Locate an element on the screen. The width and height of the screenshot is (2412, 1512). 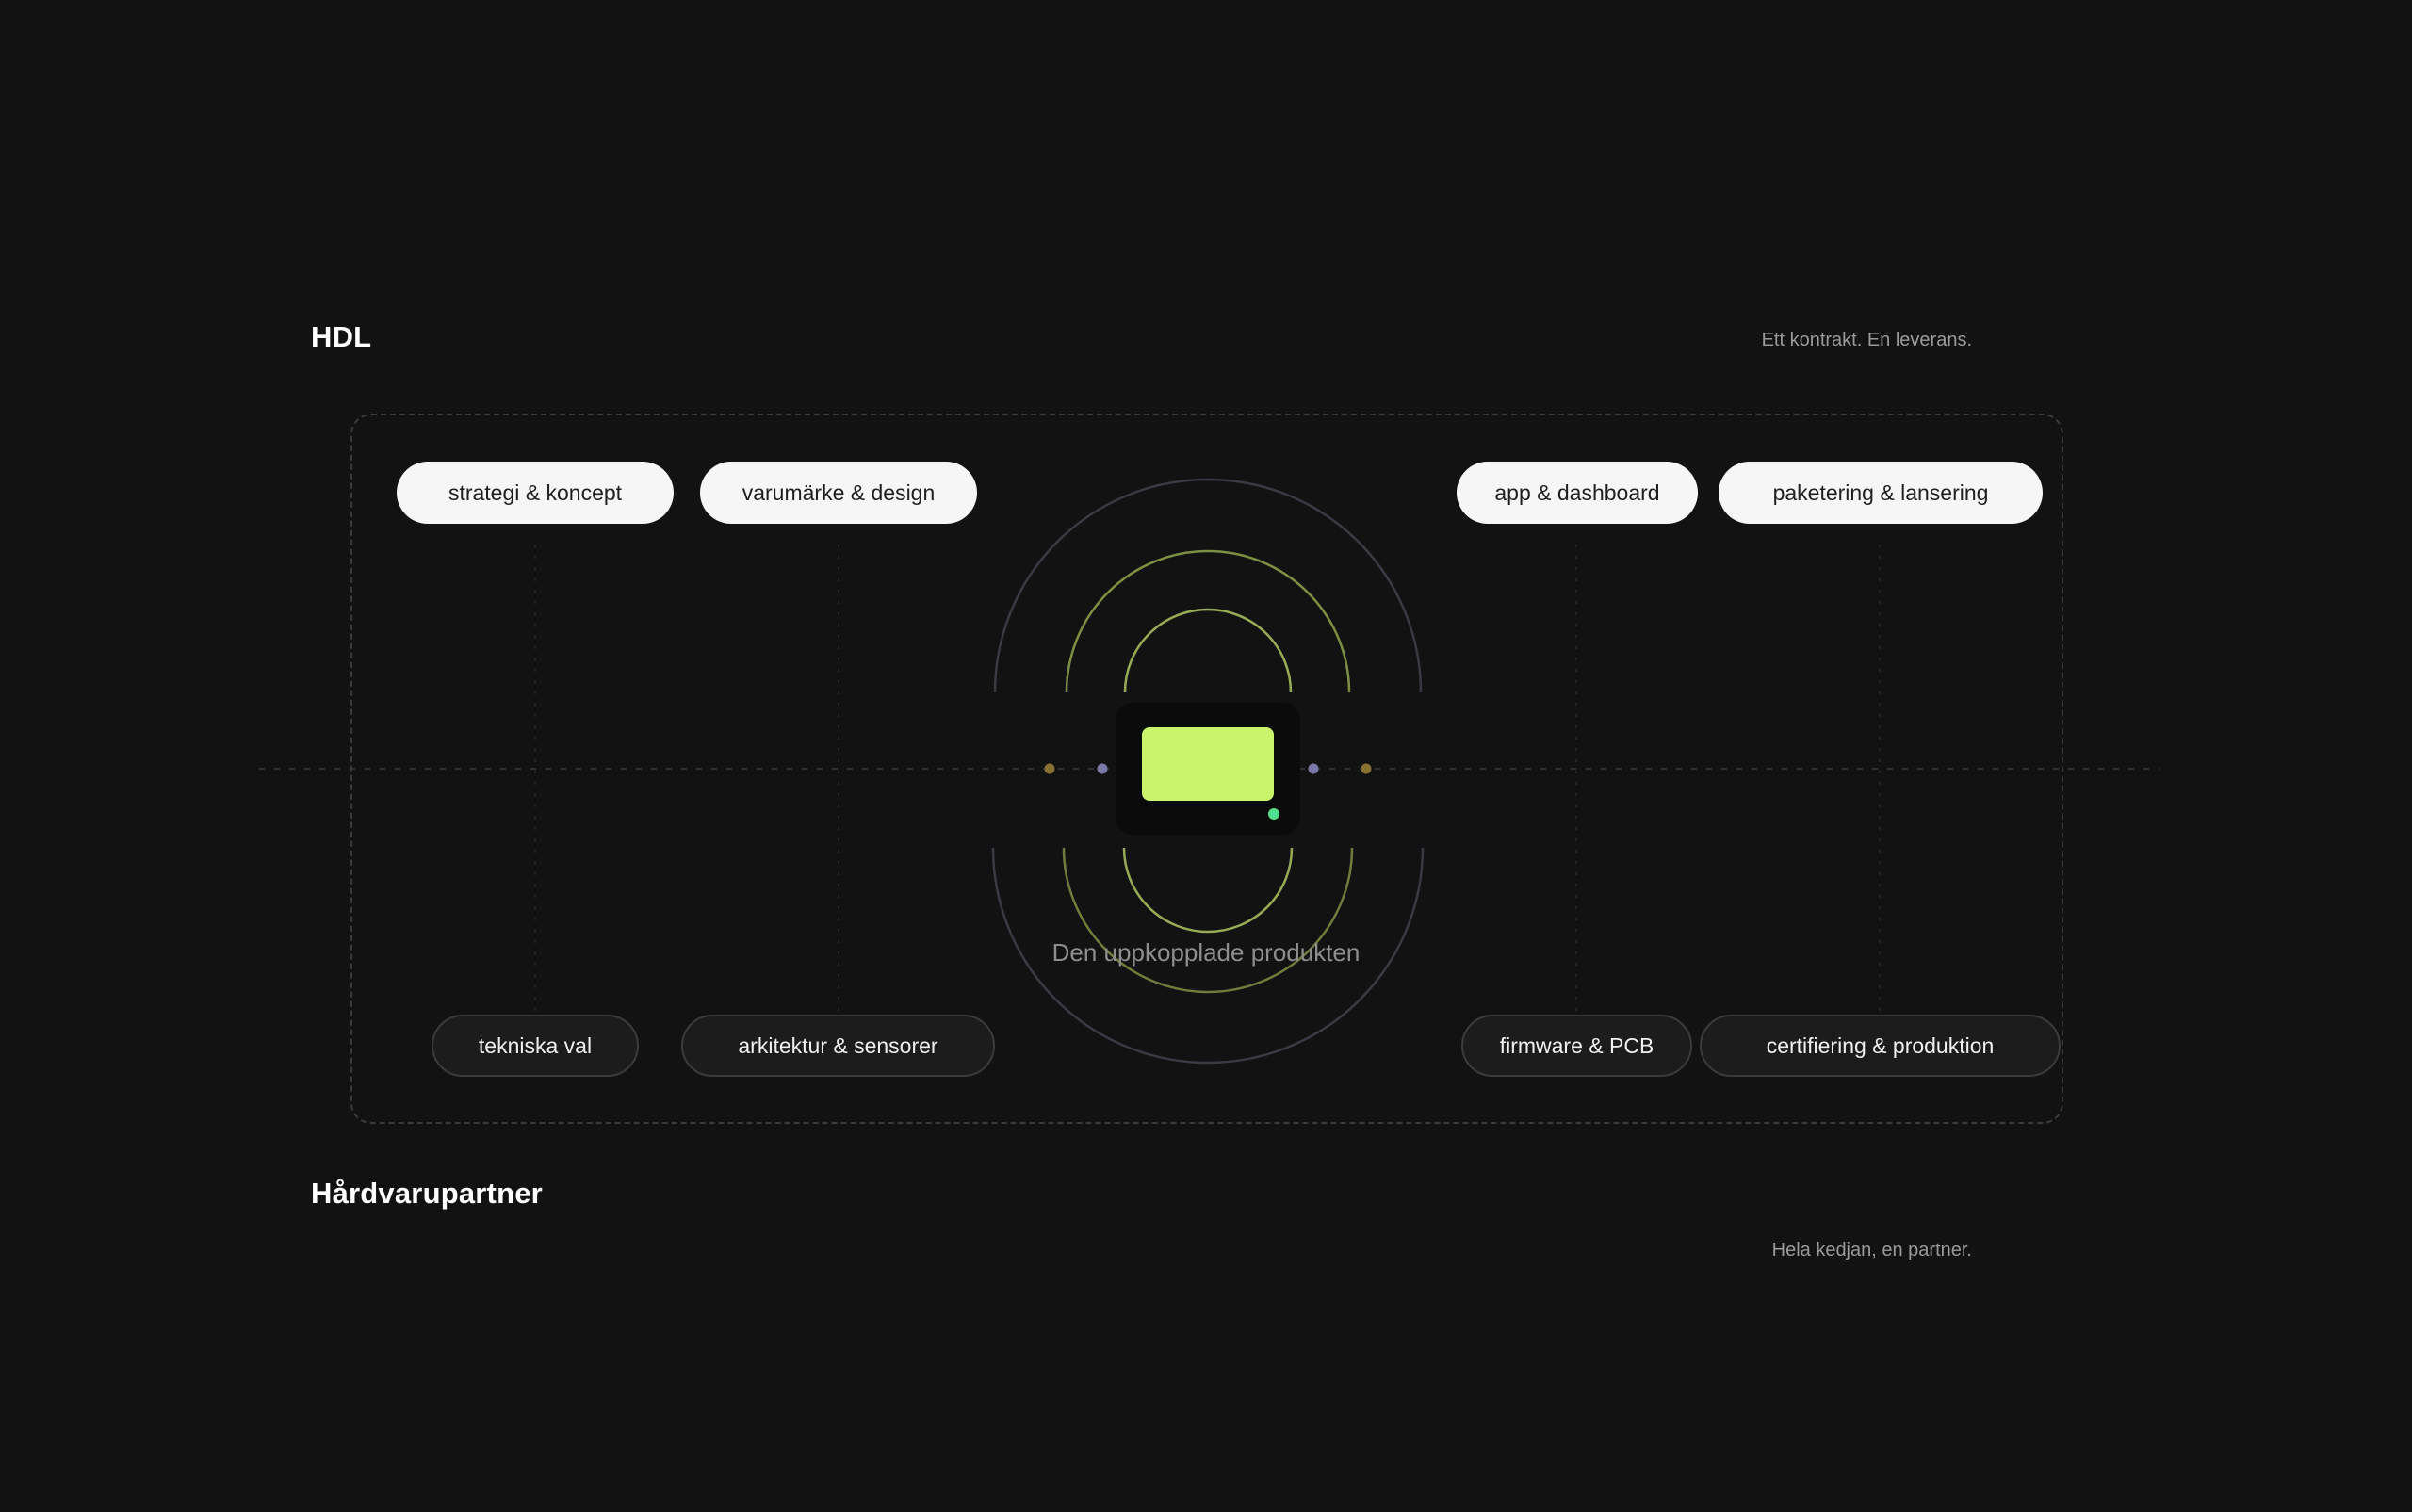
signal-dot-left-inner is located at coordinates (1102, 768).